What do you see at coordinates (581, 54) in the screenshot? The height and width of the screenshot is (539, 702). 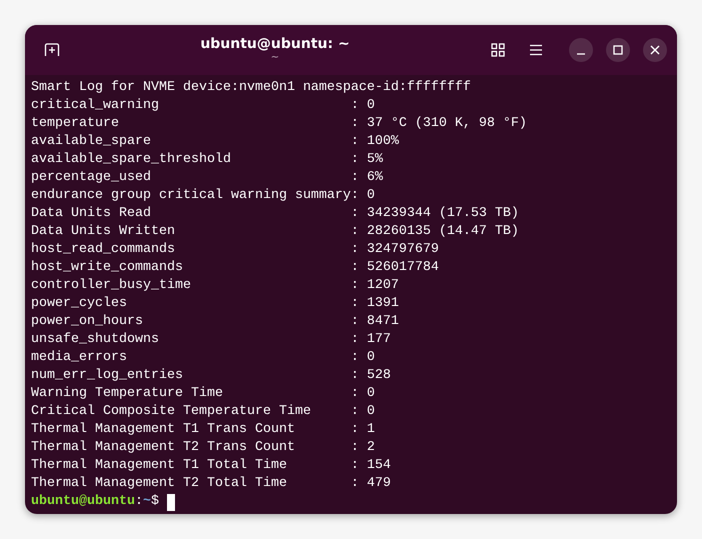 I see `minimize-icon` at bounding box center [581, 54].